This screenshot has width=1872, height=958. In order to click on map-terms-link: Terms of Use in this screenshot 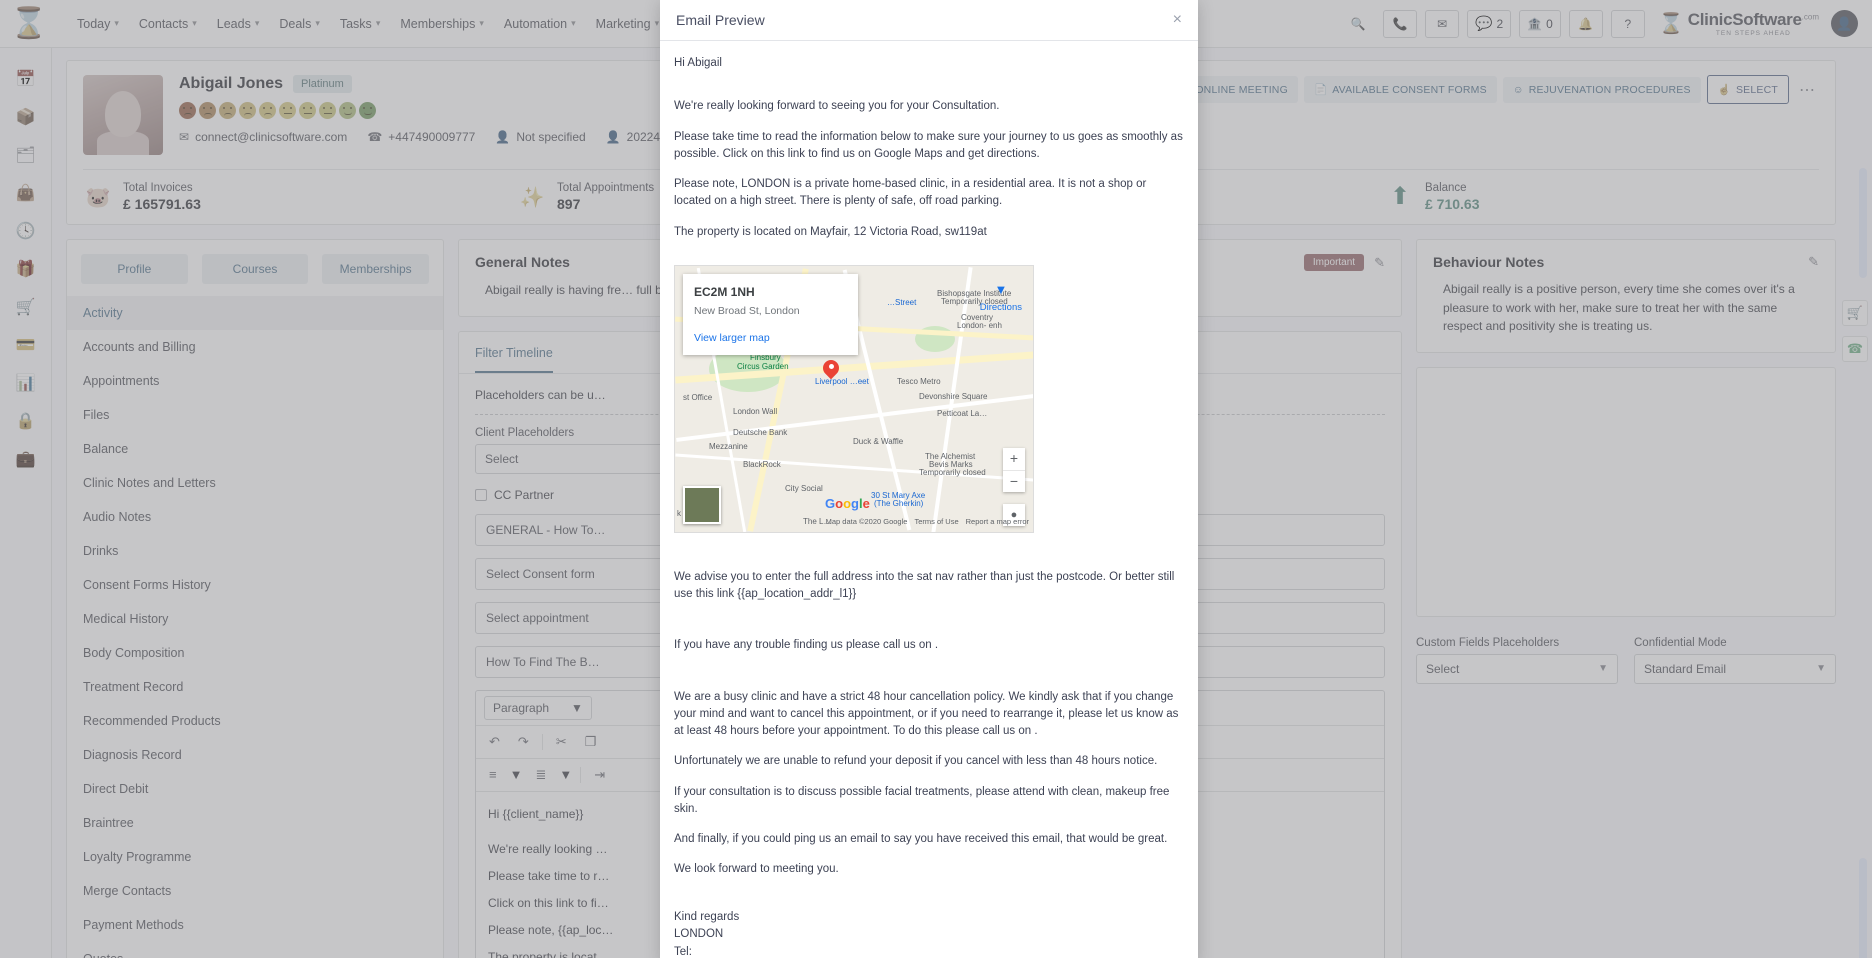, I will do `click(936, 521)`.